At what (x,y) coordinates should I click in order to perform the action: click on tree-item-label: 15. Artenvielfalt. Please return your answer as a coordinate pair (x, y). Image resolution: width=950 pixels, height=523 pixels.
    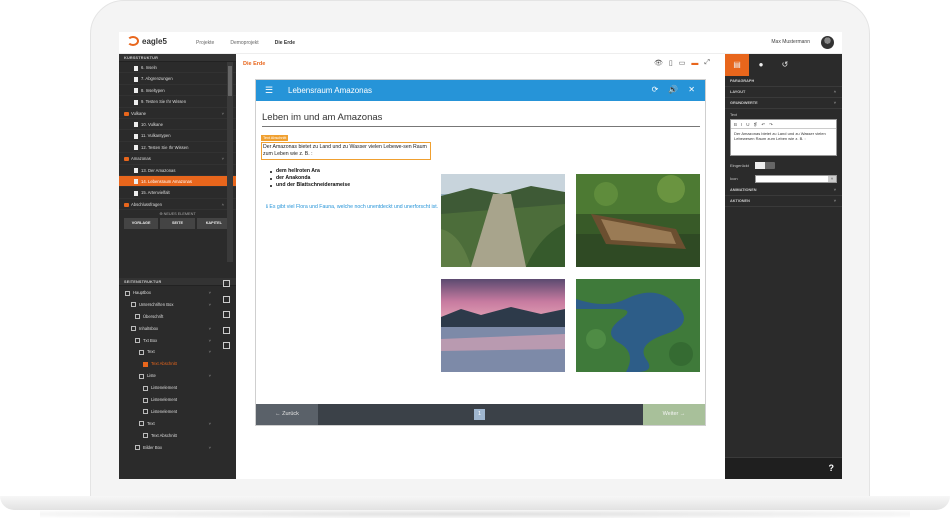
    Looking at the image, I should click on (155, 193).